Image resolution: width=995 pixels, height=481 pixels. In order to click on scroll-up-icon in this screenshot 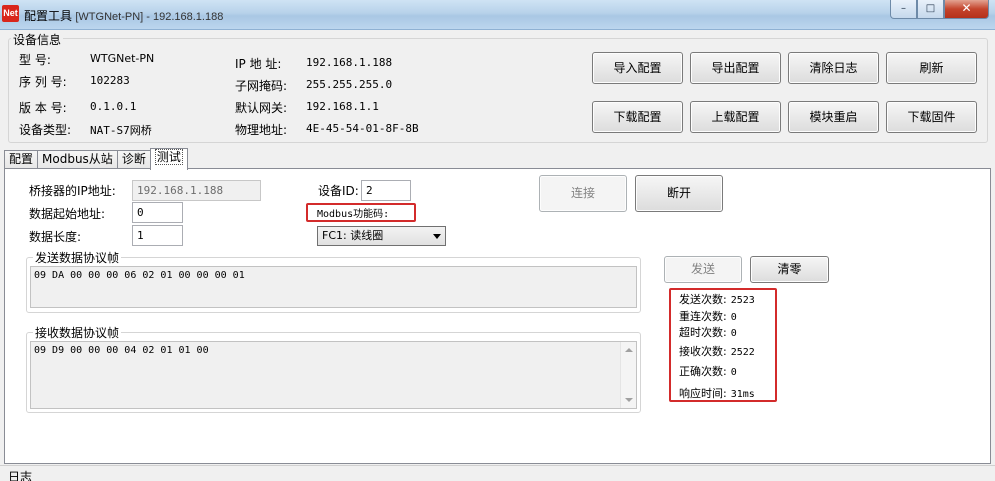, I will do `click(629, 350)`.